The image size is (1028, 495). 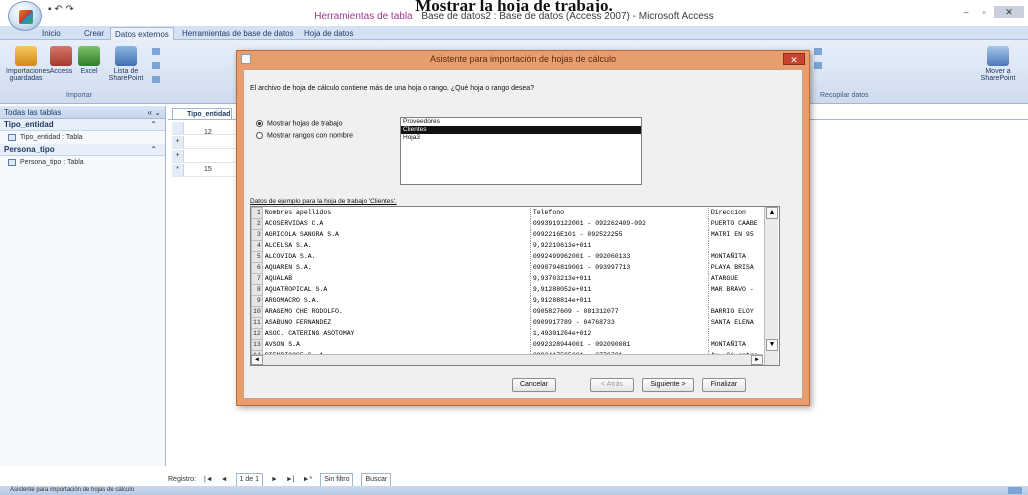 What do you see at coordinates (82, 150) in the screenshot?
I see `nav-group-persona-tipo: Persona_tipo ⌃` at bounding box center [82, 150].